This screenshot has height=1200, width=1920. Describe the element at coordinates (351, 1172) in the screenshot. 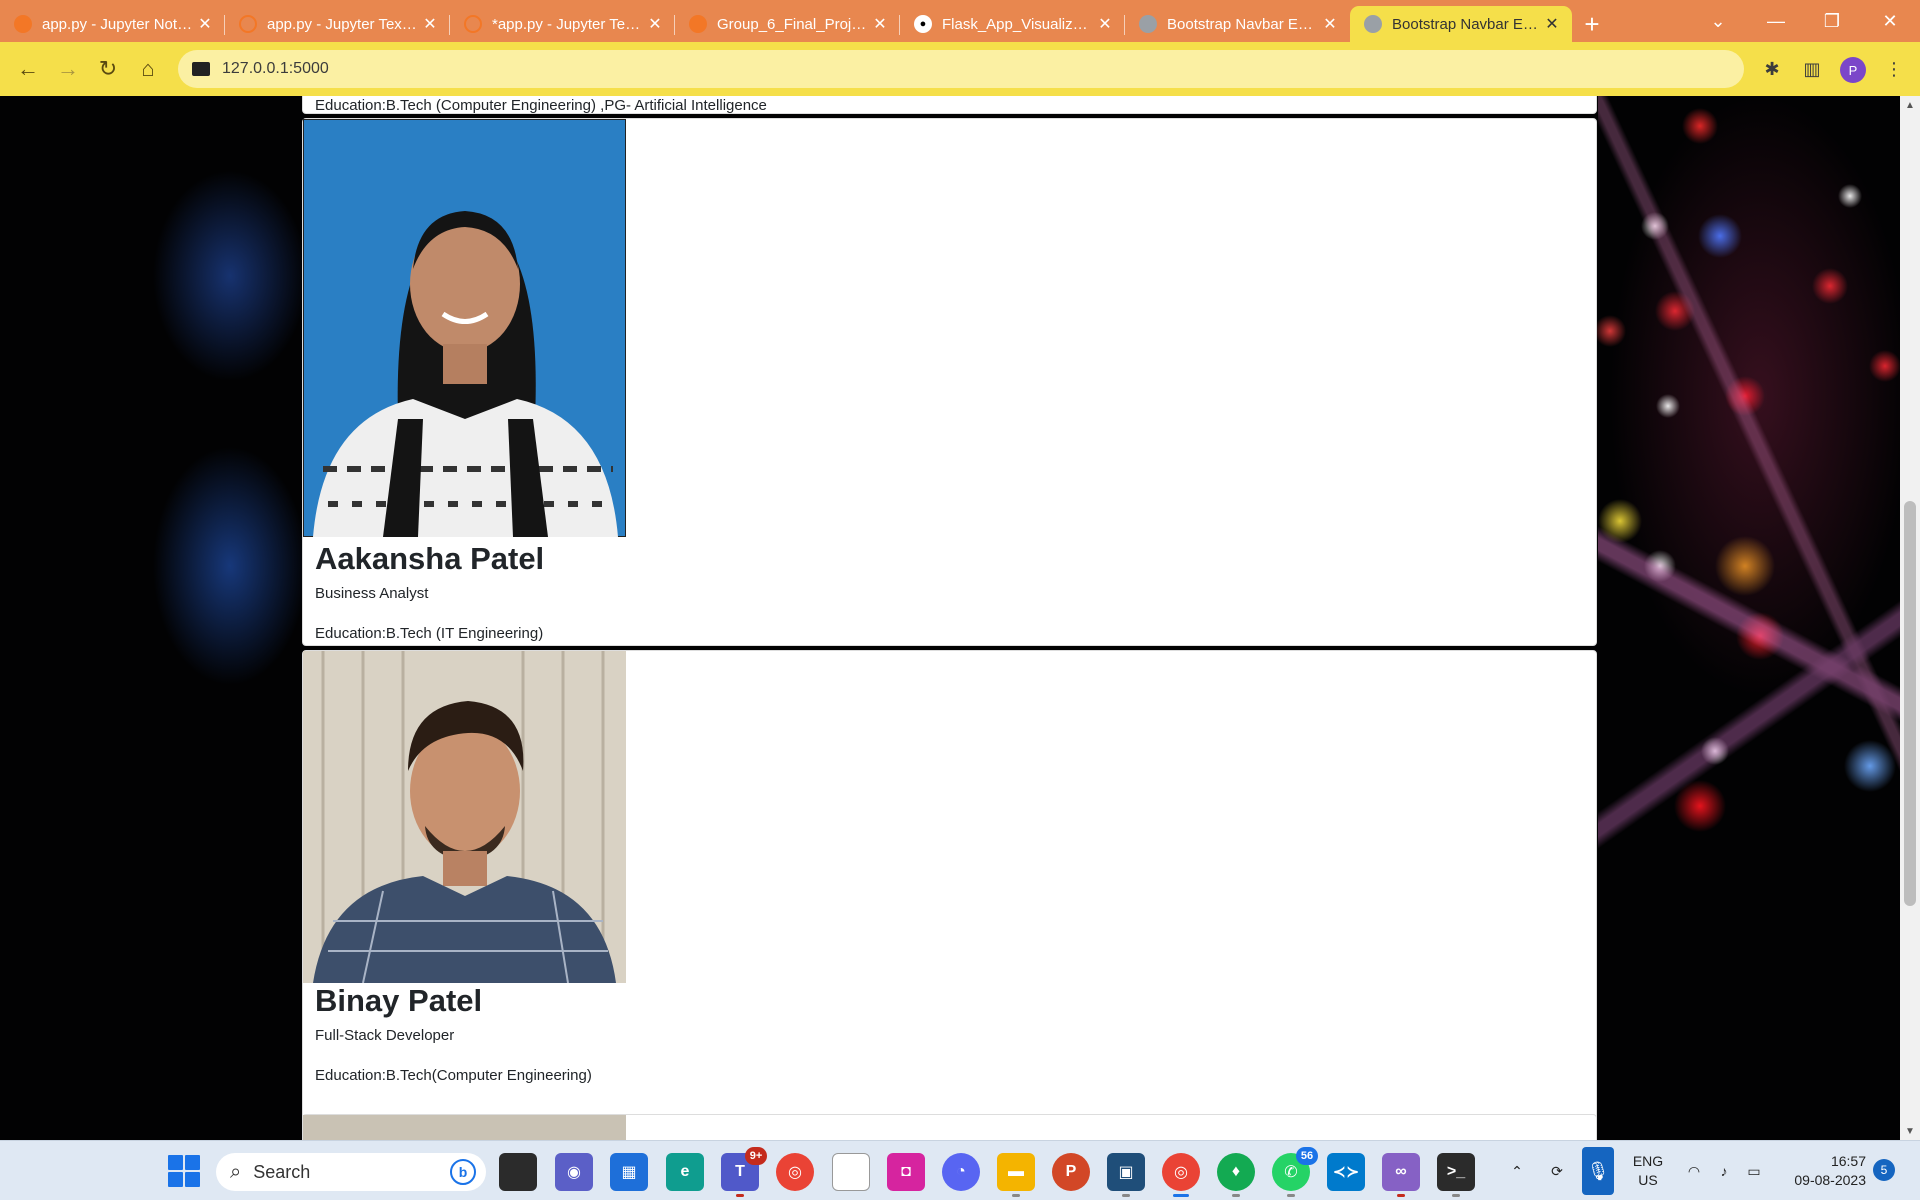

I see `taskbar-search: ⌕ Search b` at that location.